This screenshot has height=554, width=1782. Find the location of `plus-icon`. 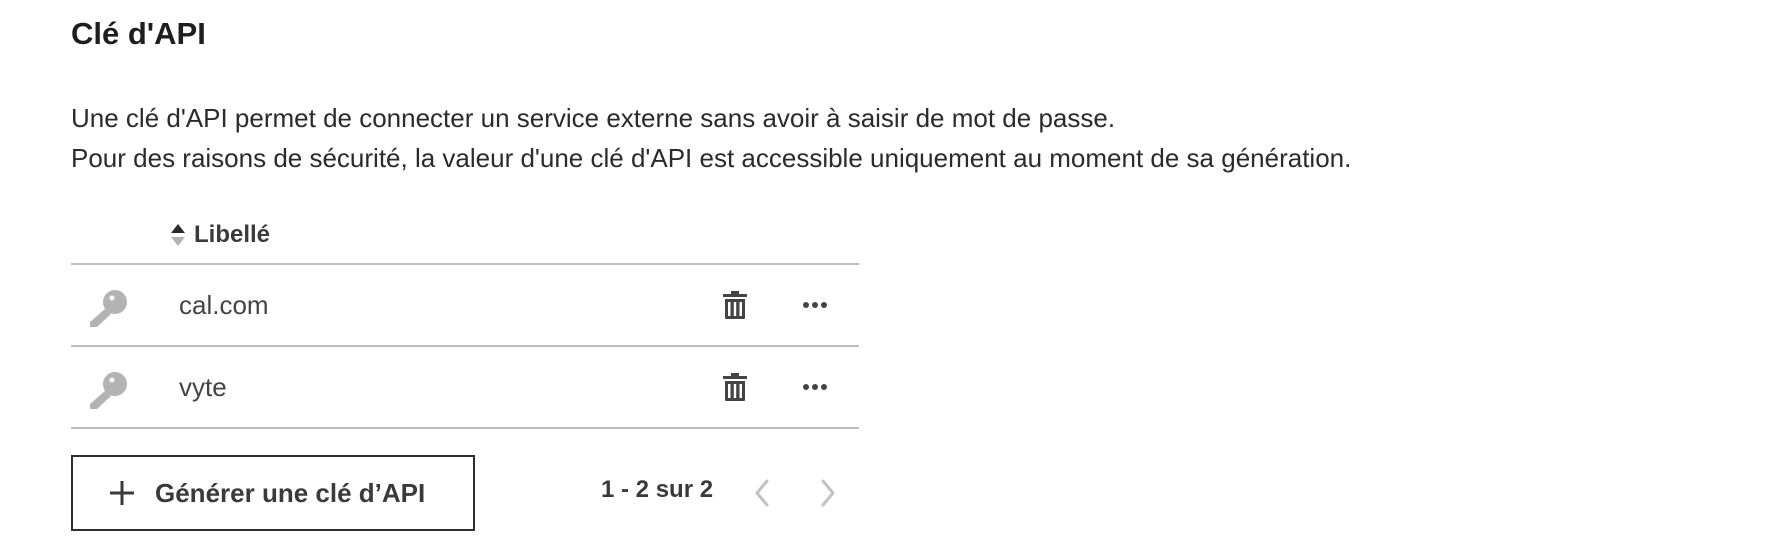

plus-icon is located at coordinates (122, 493).